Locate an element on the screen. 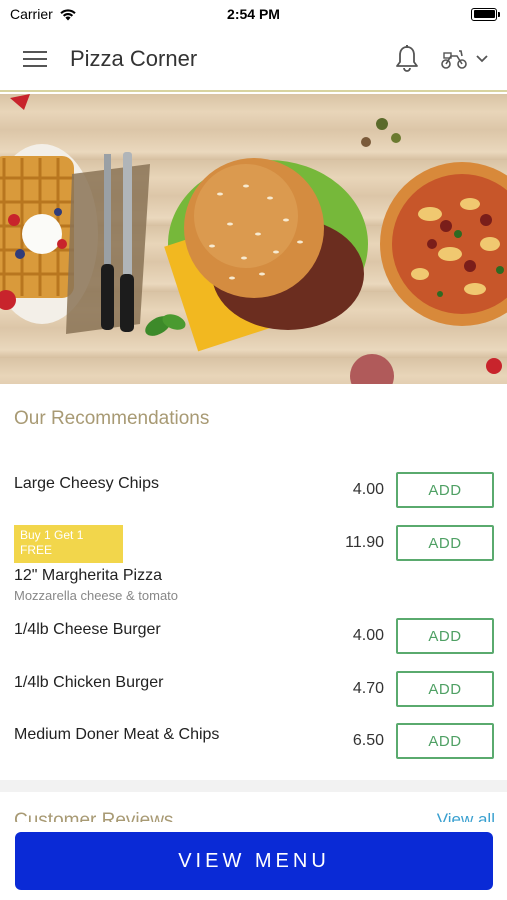 Image resolution: width=507 pixels, height=900 pixels. delivery-mode-selector is located at coordinates (464, 59).